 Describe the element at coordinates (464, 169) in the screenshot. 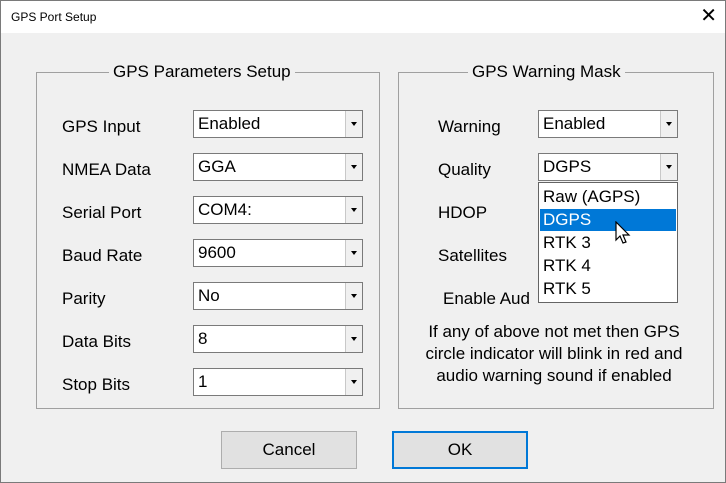

I see `quality-label: Quality` at that location.